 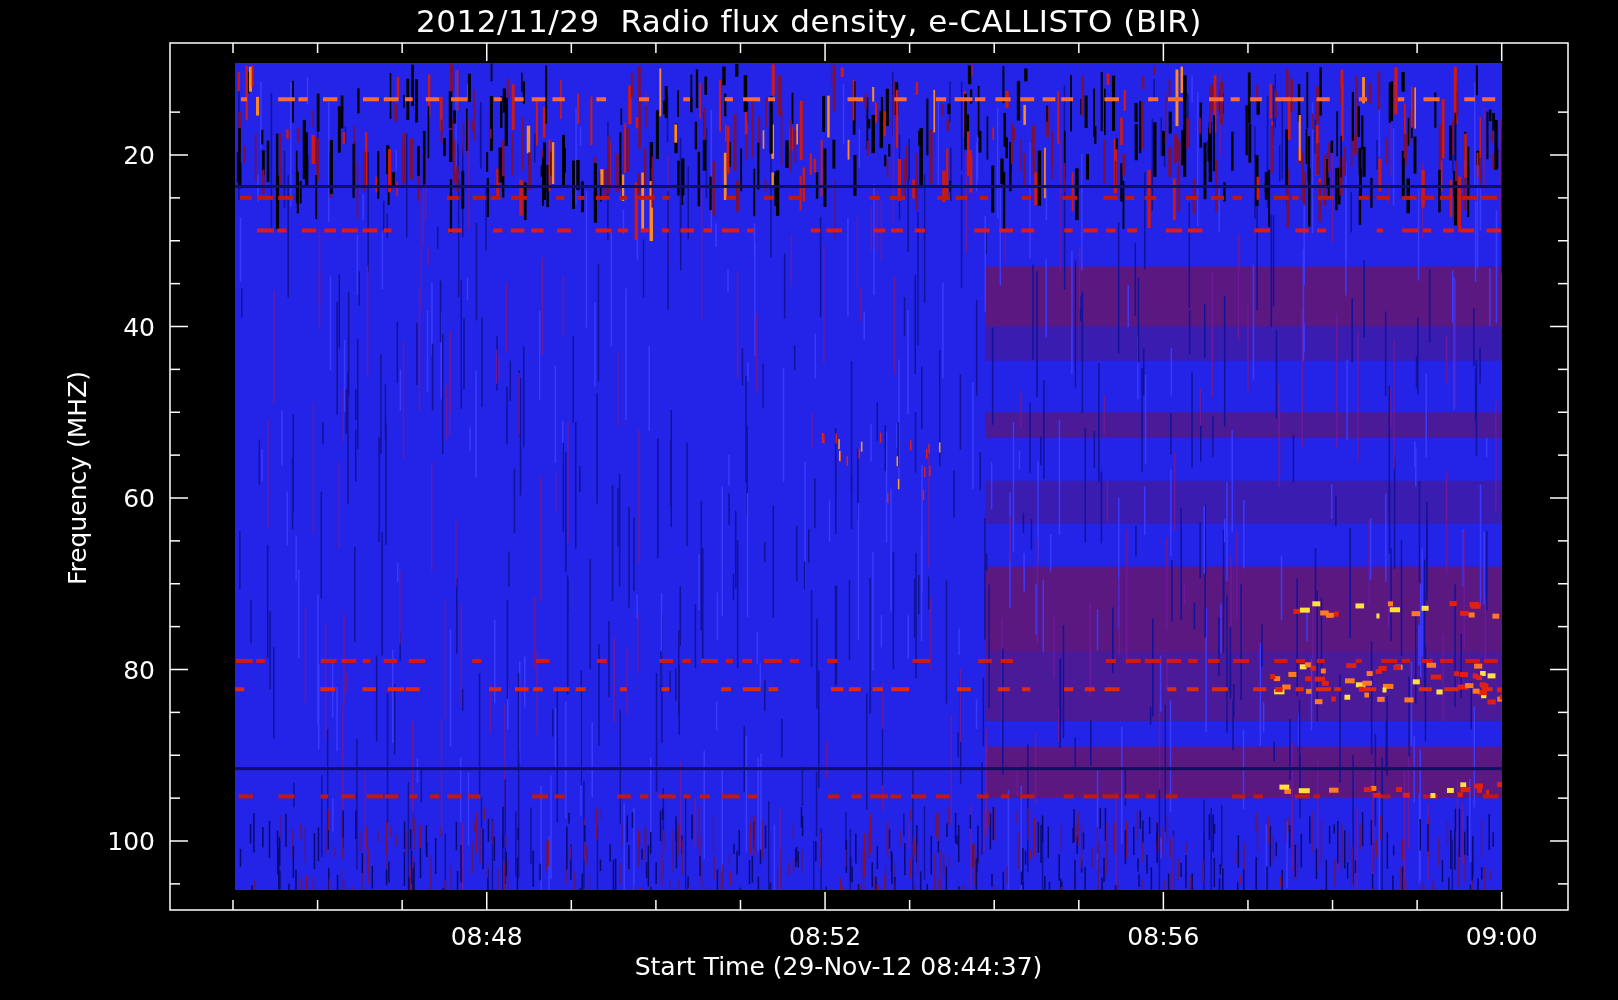 What do you see at coordinates (809, 21) in the screenshot?
I see `chart-title: 2012/11/29 Radio flux density, e-CALLISTO (BIR)` at bounding box center [809, 21].